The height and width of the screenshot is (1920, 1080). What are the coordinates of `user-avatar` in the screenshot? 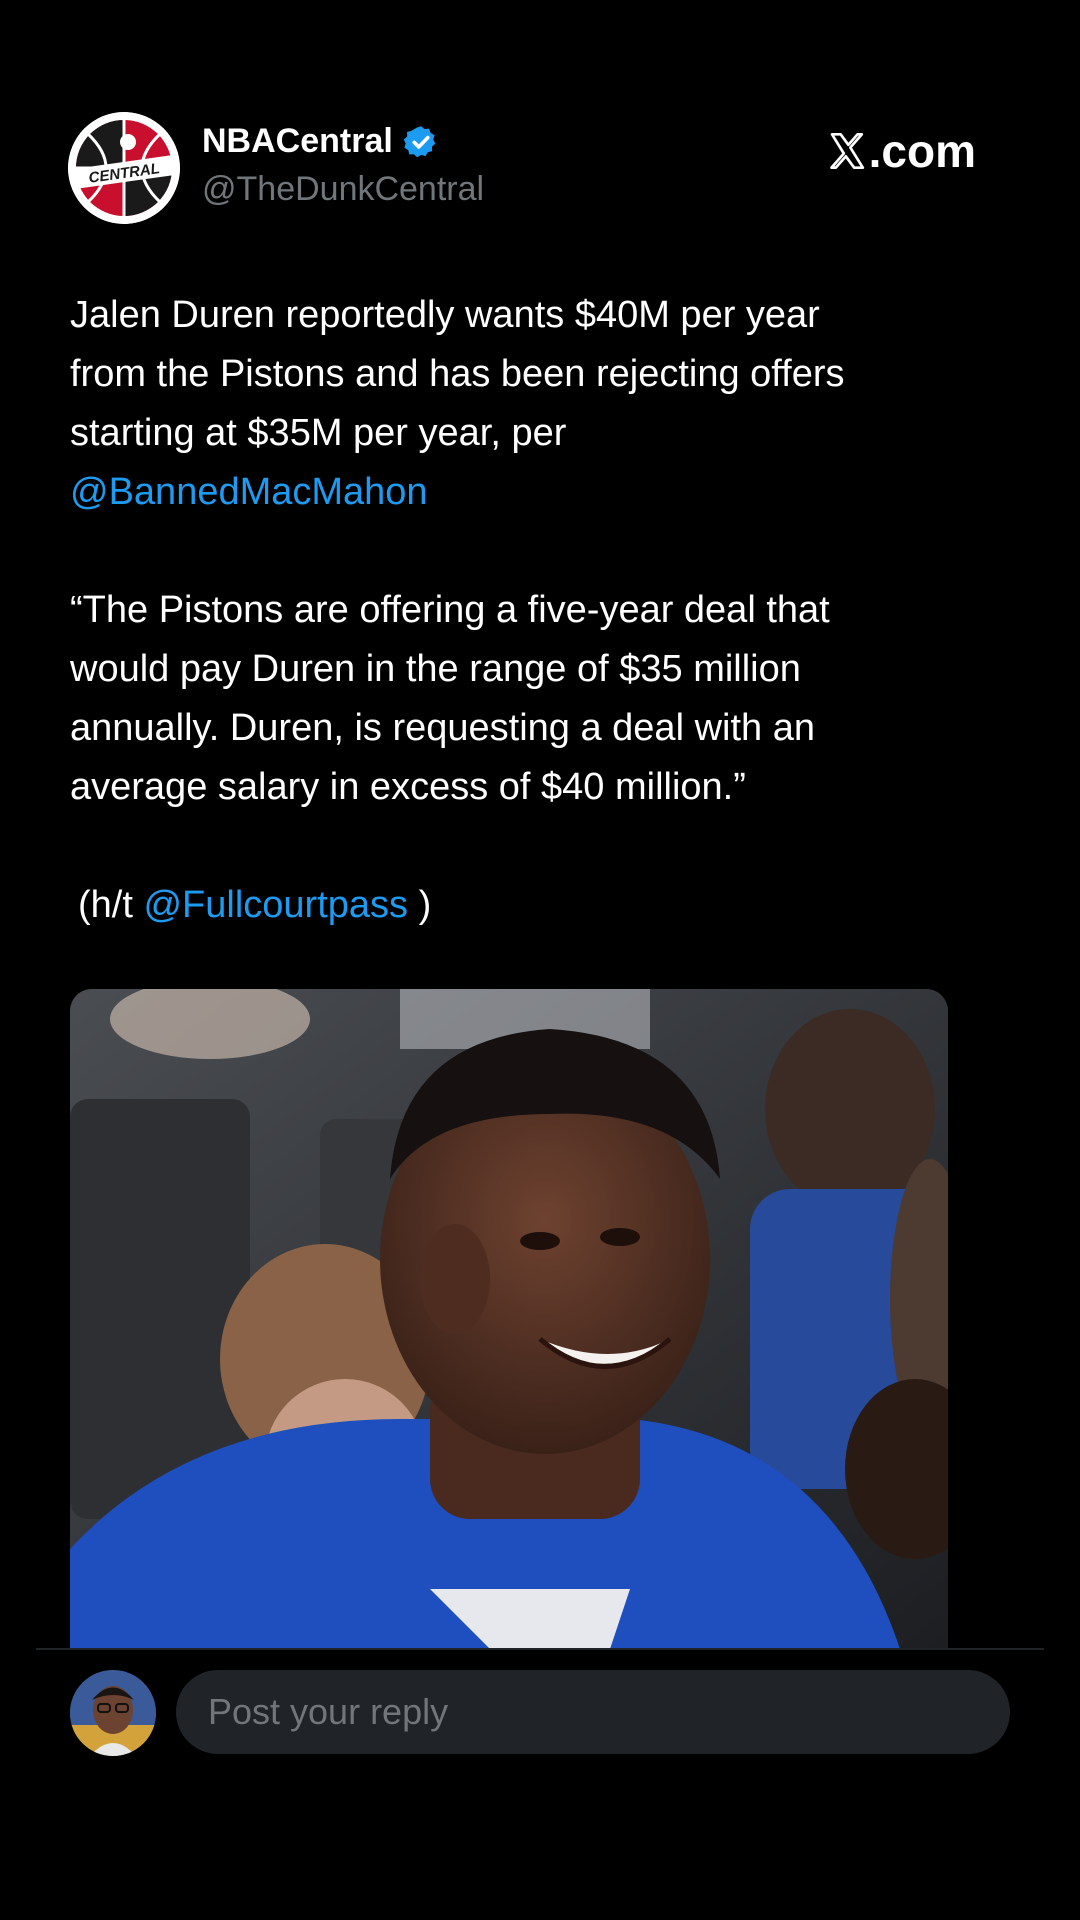 It's located at (113, 1713).